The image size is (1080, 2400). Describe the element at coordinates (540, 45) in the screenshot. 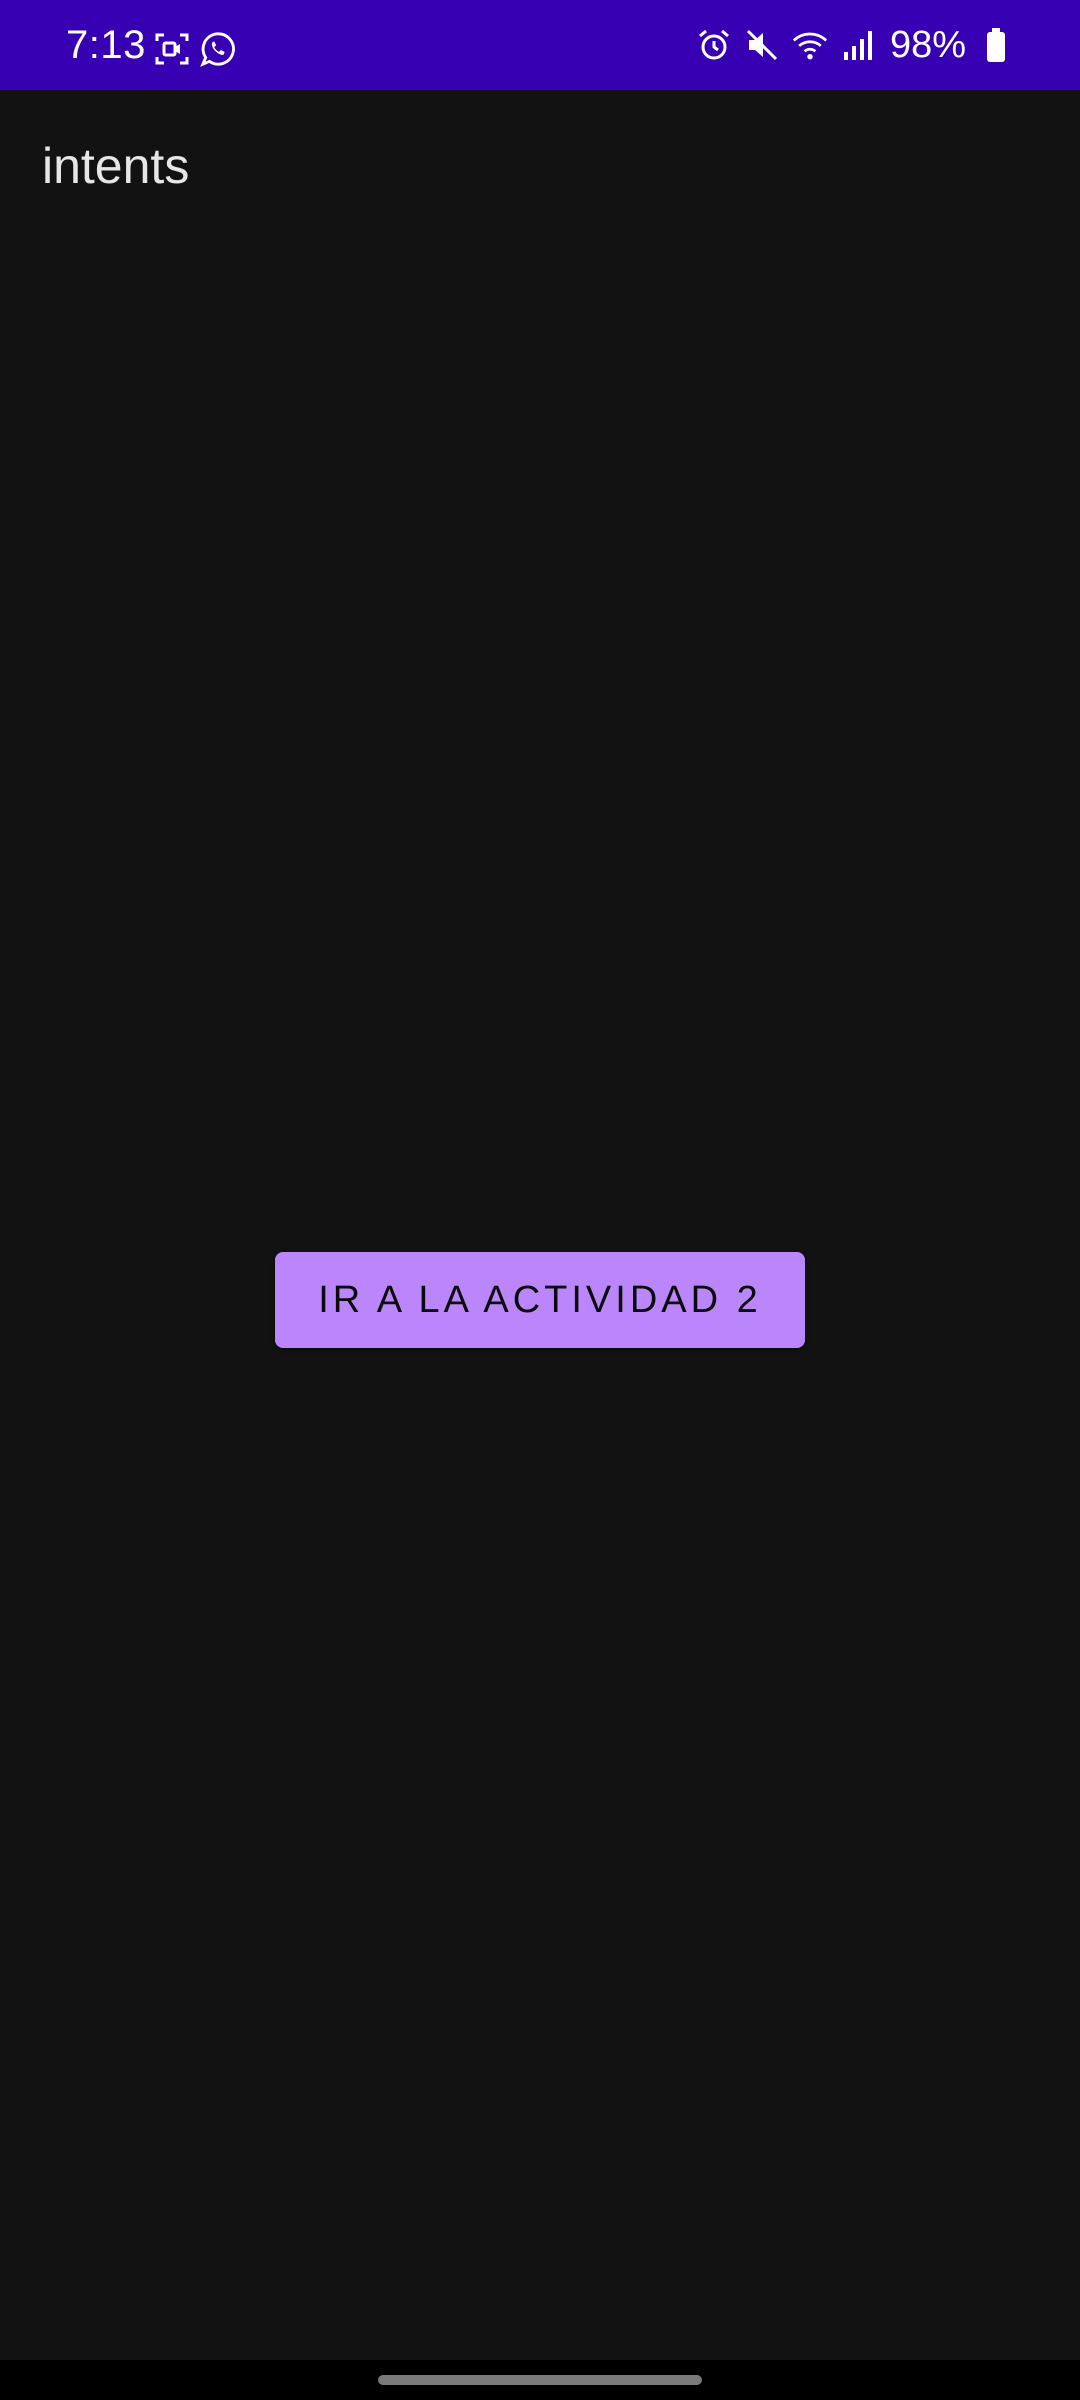

I see `status-bar: 7:13 98%` at that location.